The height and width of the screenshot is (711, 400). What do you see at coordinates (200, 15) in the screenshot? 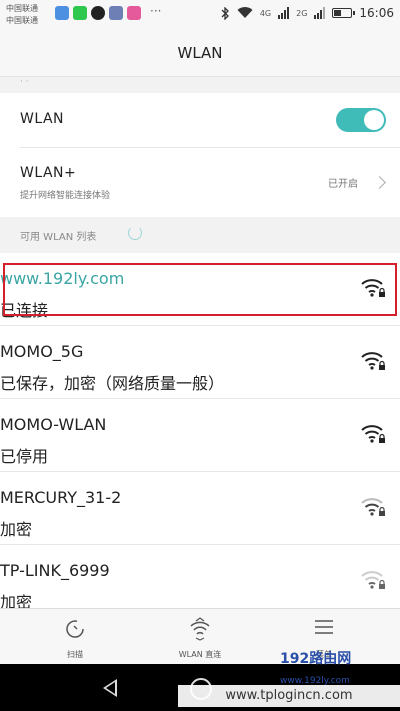
I see `status-bar: 中国联通 中国联通 ··· 4G 2G 16:06` at bounding box center [200, 15].